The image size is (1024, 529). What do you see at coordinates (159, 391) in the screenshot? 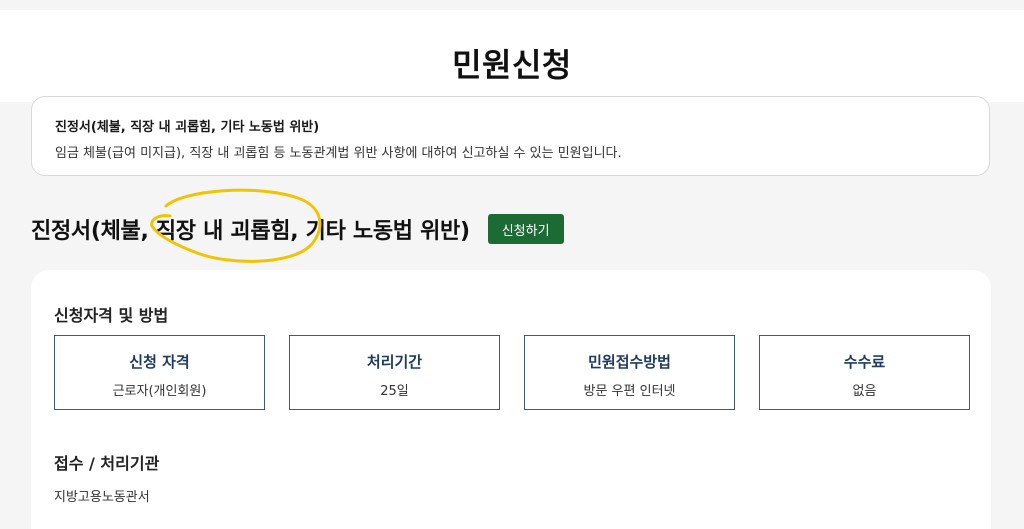
I see `tile-value: 근로자(개인회원)` at bounding box center [159, 391].